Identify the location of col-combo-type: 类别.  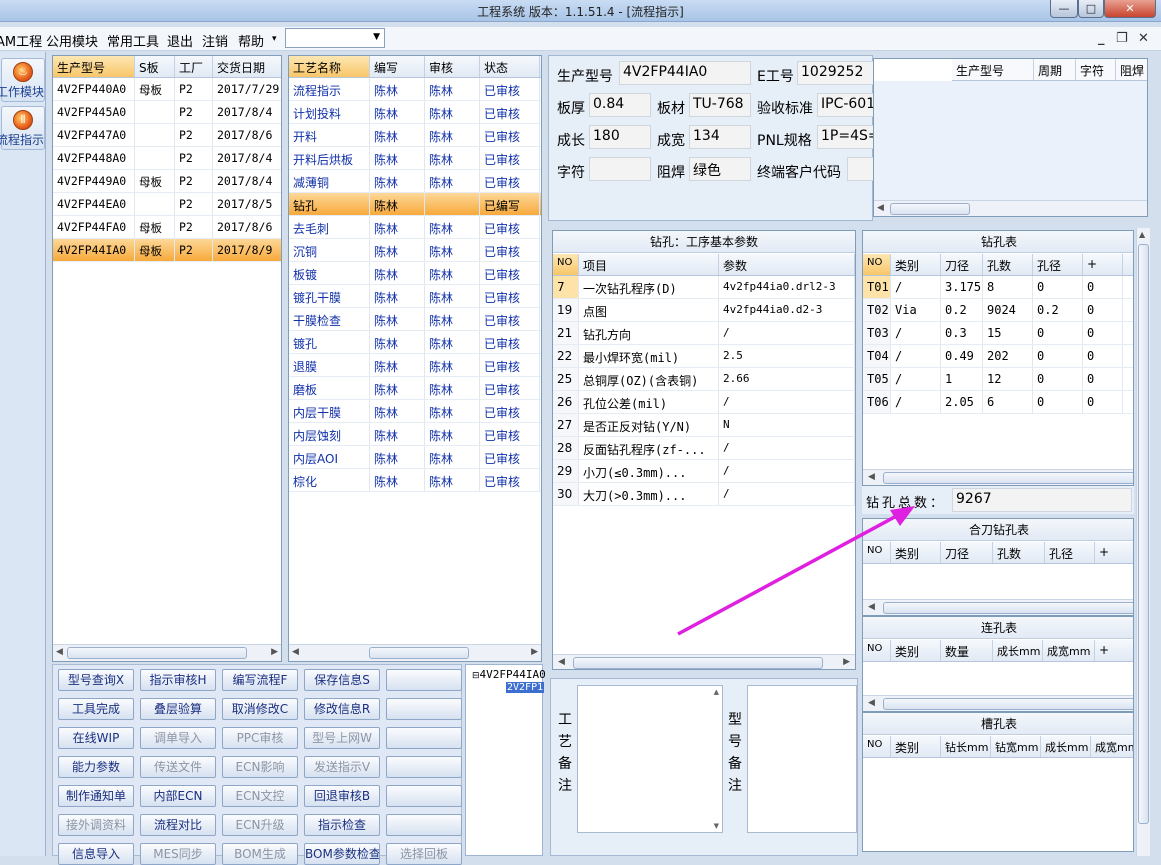
(916, 552).